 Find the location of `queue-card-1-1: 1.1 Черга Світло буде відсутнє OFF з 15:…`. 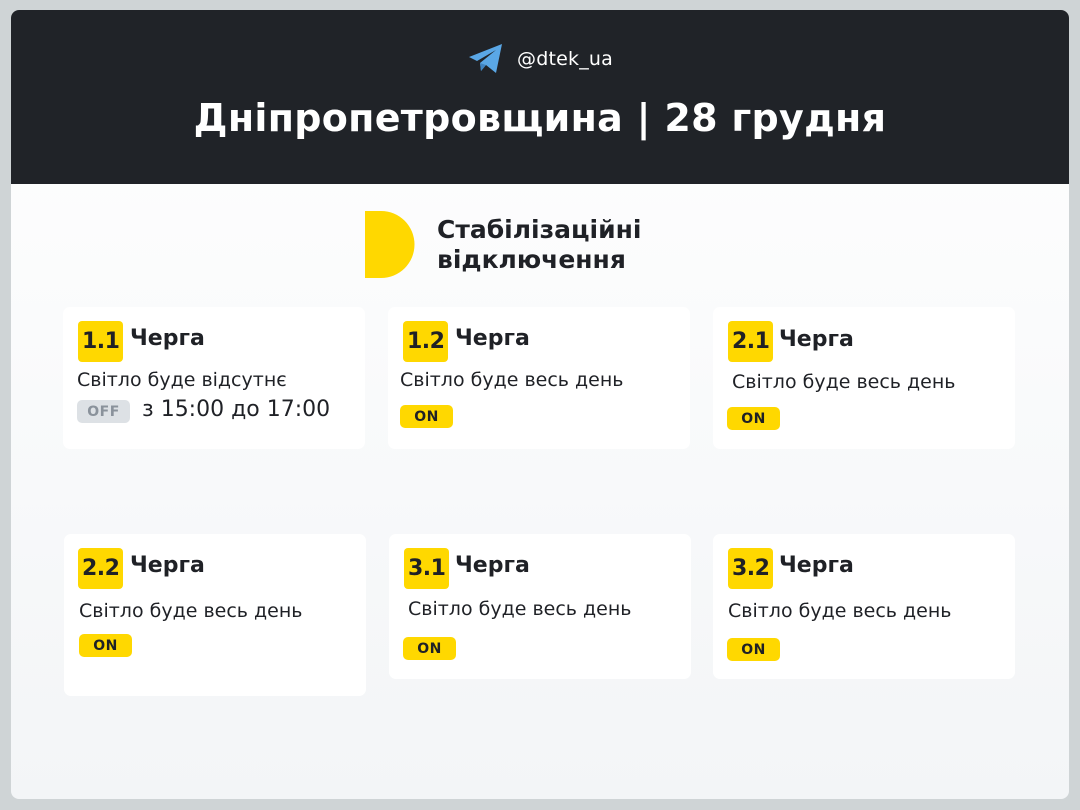

queue-card-1-1: 1.1 Черга Світло буде відсутнє OFF з 15:… is located at coordinates (214, 378).